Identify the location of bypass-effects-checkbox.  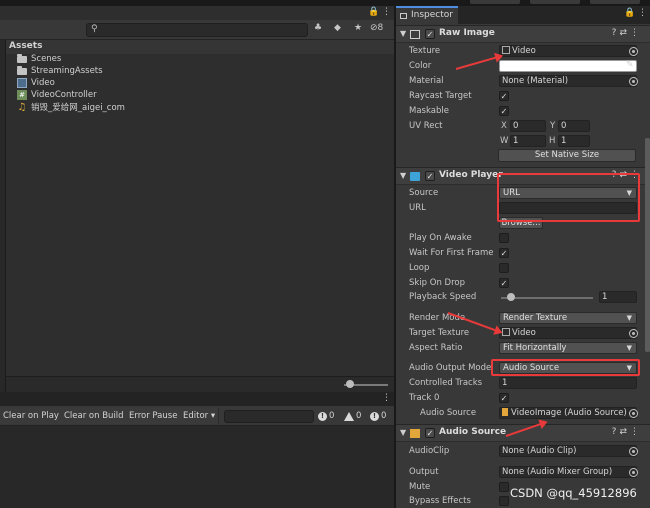
(504, 501).